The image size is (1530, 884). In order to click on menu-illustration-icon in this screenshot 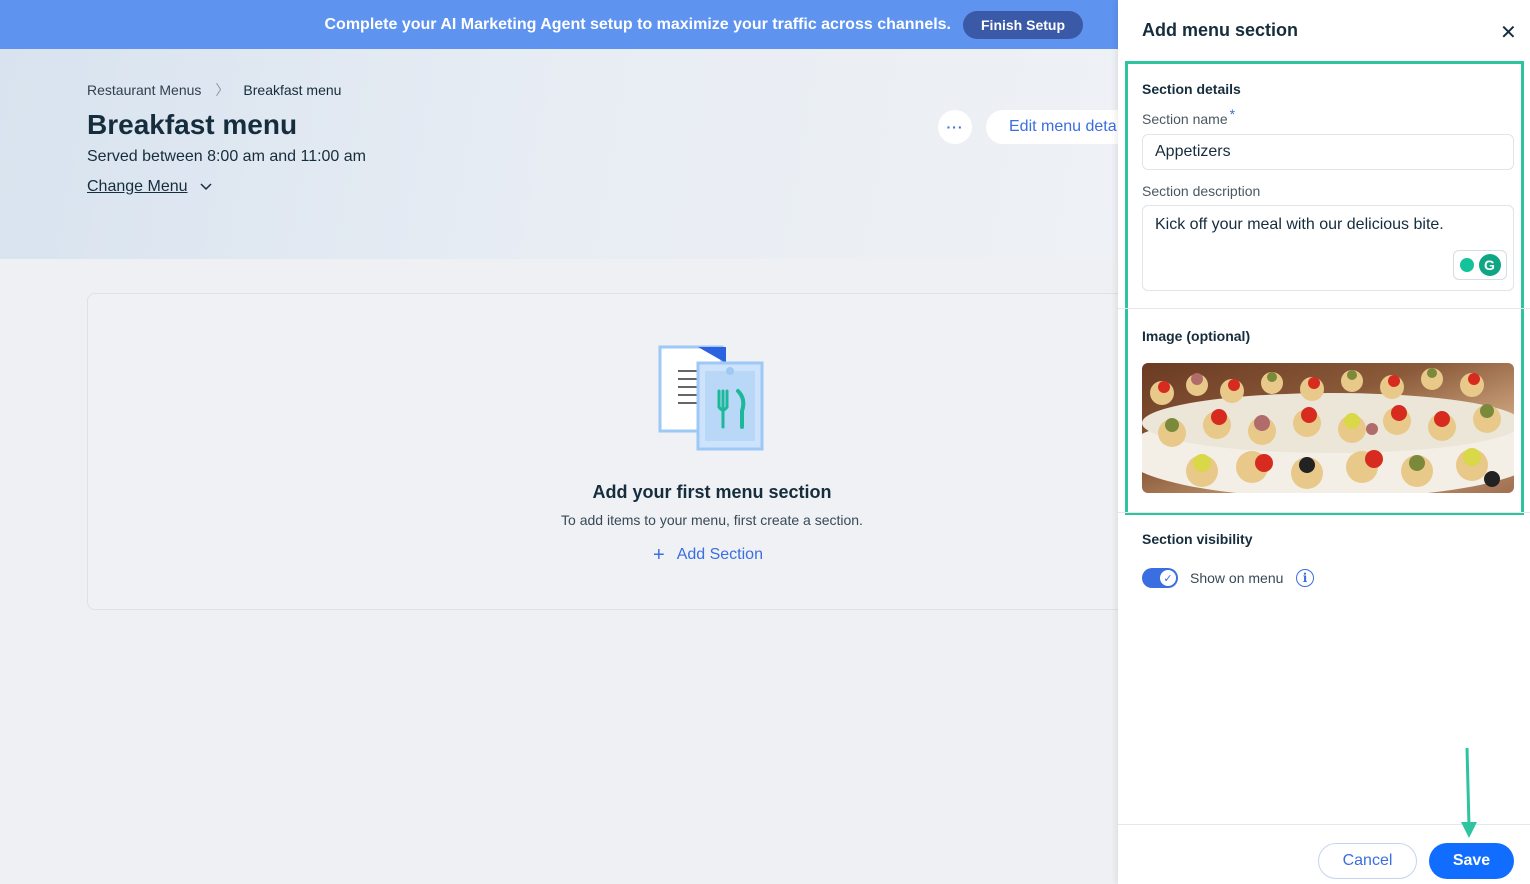, I will do `click(711, 398)`.